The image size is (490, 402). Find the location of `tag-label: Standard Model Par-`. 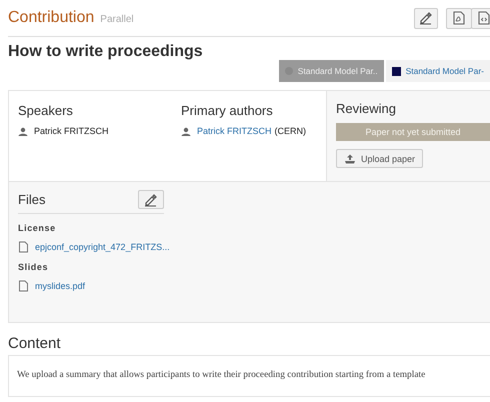

tag-label: Standard Model Par- is located at coordinates (445, 71).